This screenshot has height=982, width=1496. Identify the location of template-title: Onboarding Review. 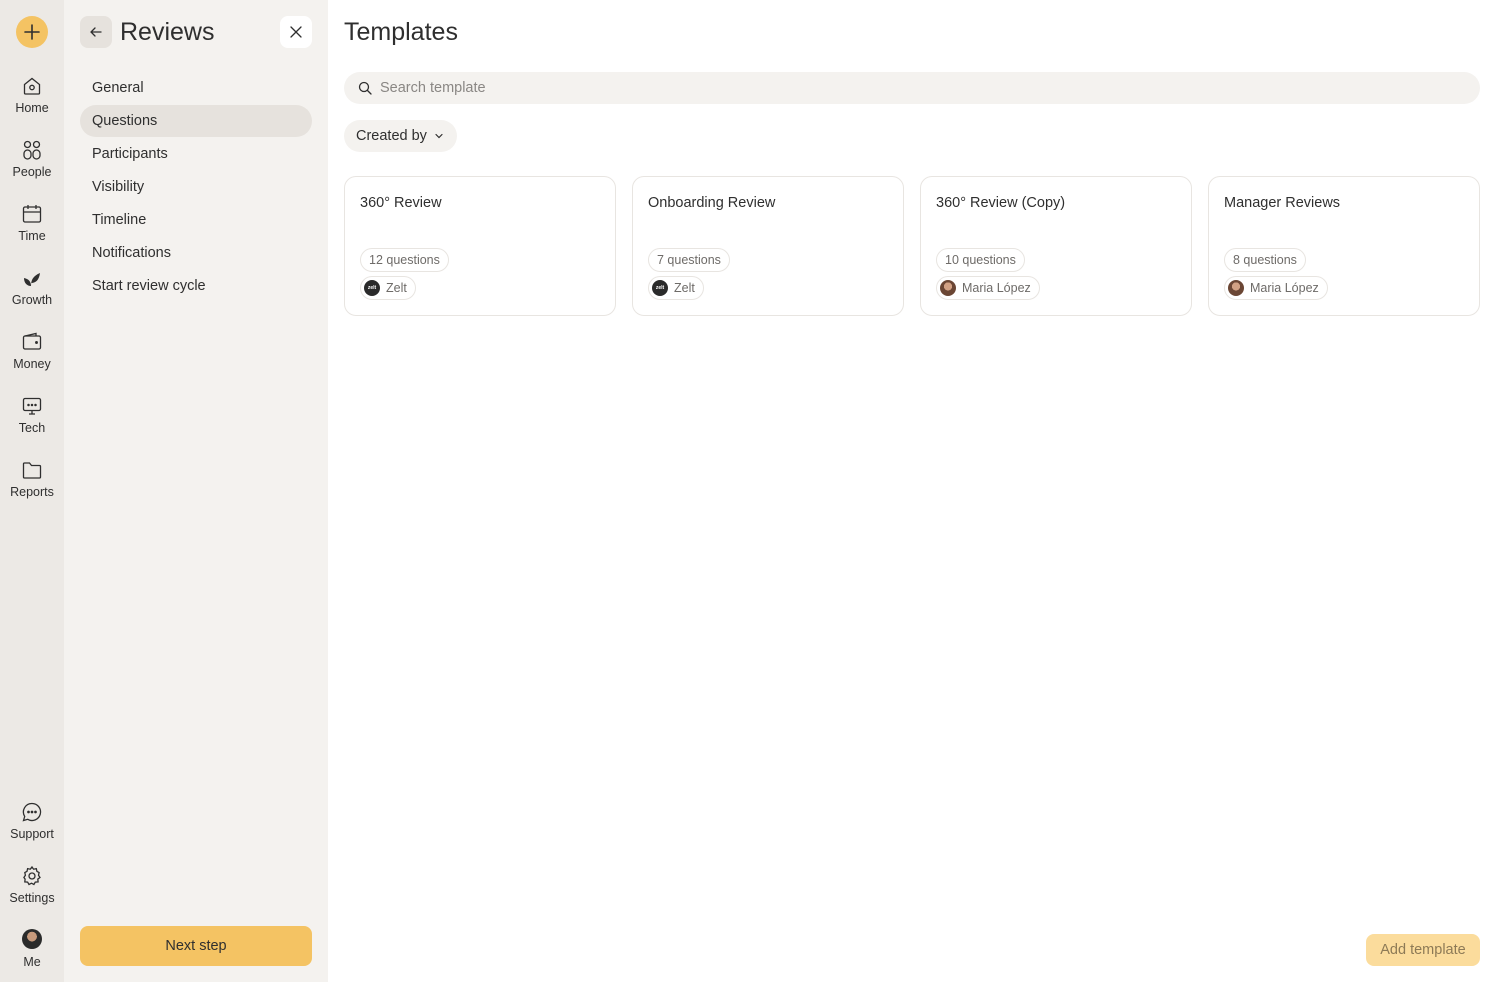
(712, 203).